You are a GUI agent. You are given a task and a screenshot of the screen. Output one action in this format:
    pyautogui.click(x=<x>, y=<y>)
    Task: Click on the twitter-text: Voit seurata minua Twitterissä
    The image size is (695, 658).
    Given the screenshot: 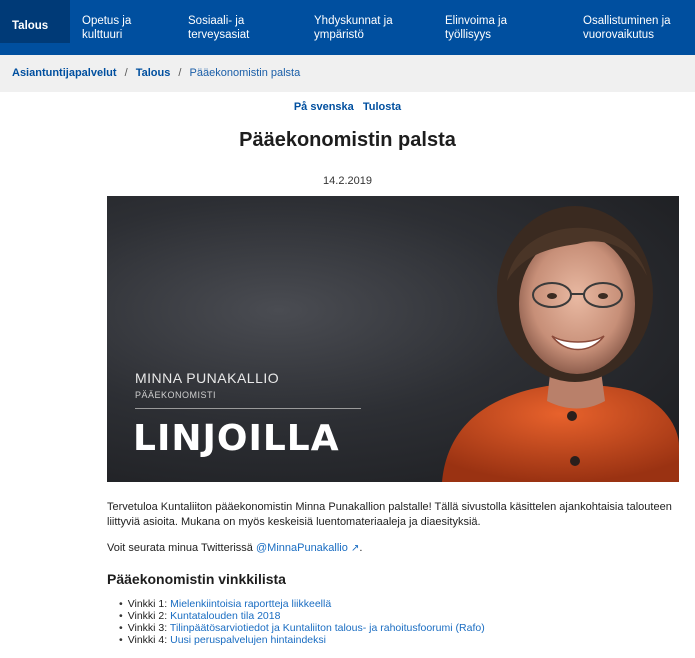 What is the action you would take?
    pyautogui.click(x=181, y=548)
    